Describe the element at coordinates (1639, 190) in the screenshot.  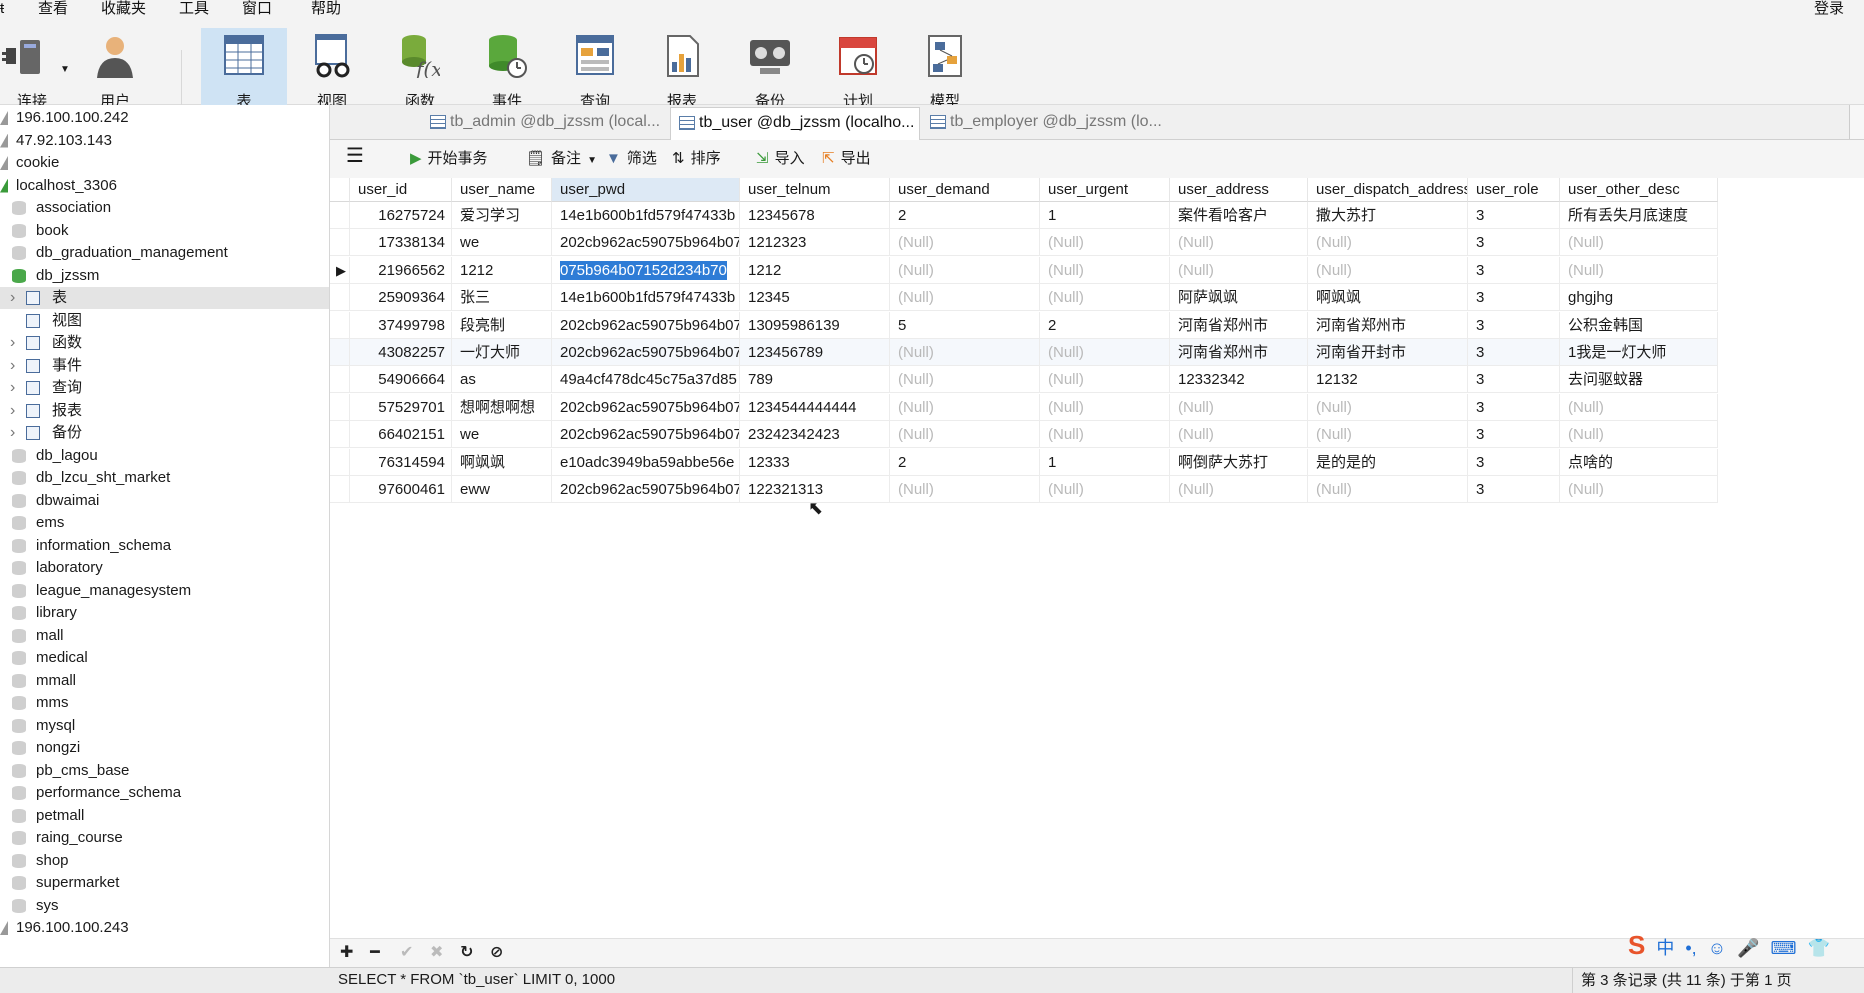
I see `column-header: user_other_desc` at that location.